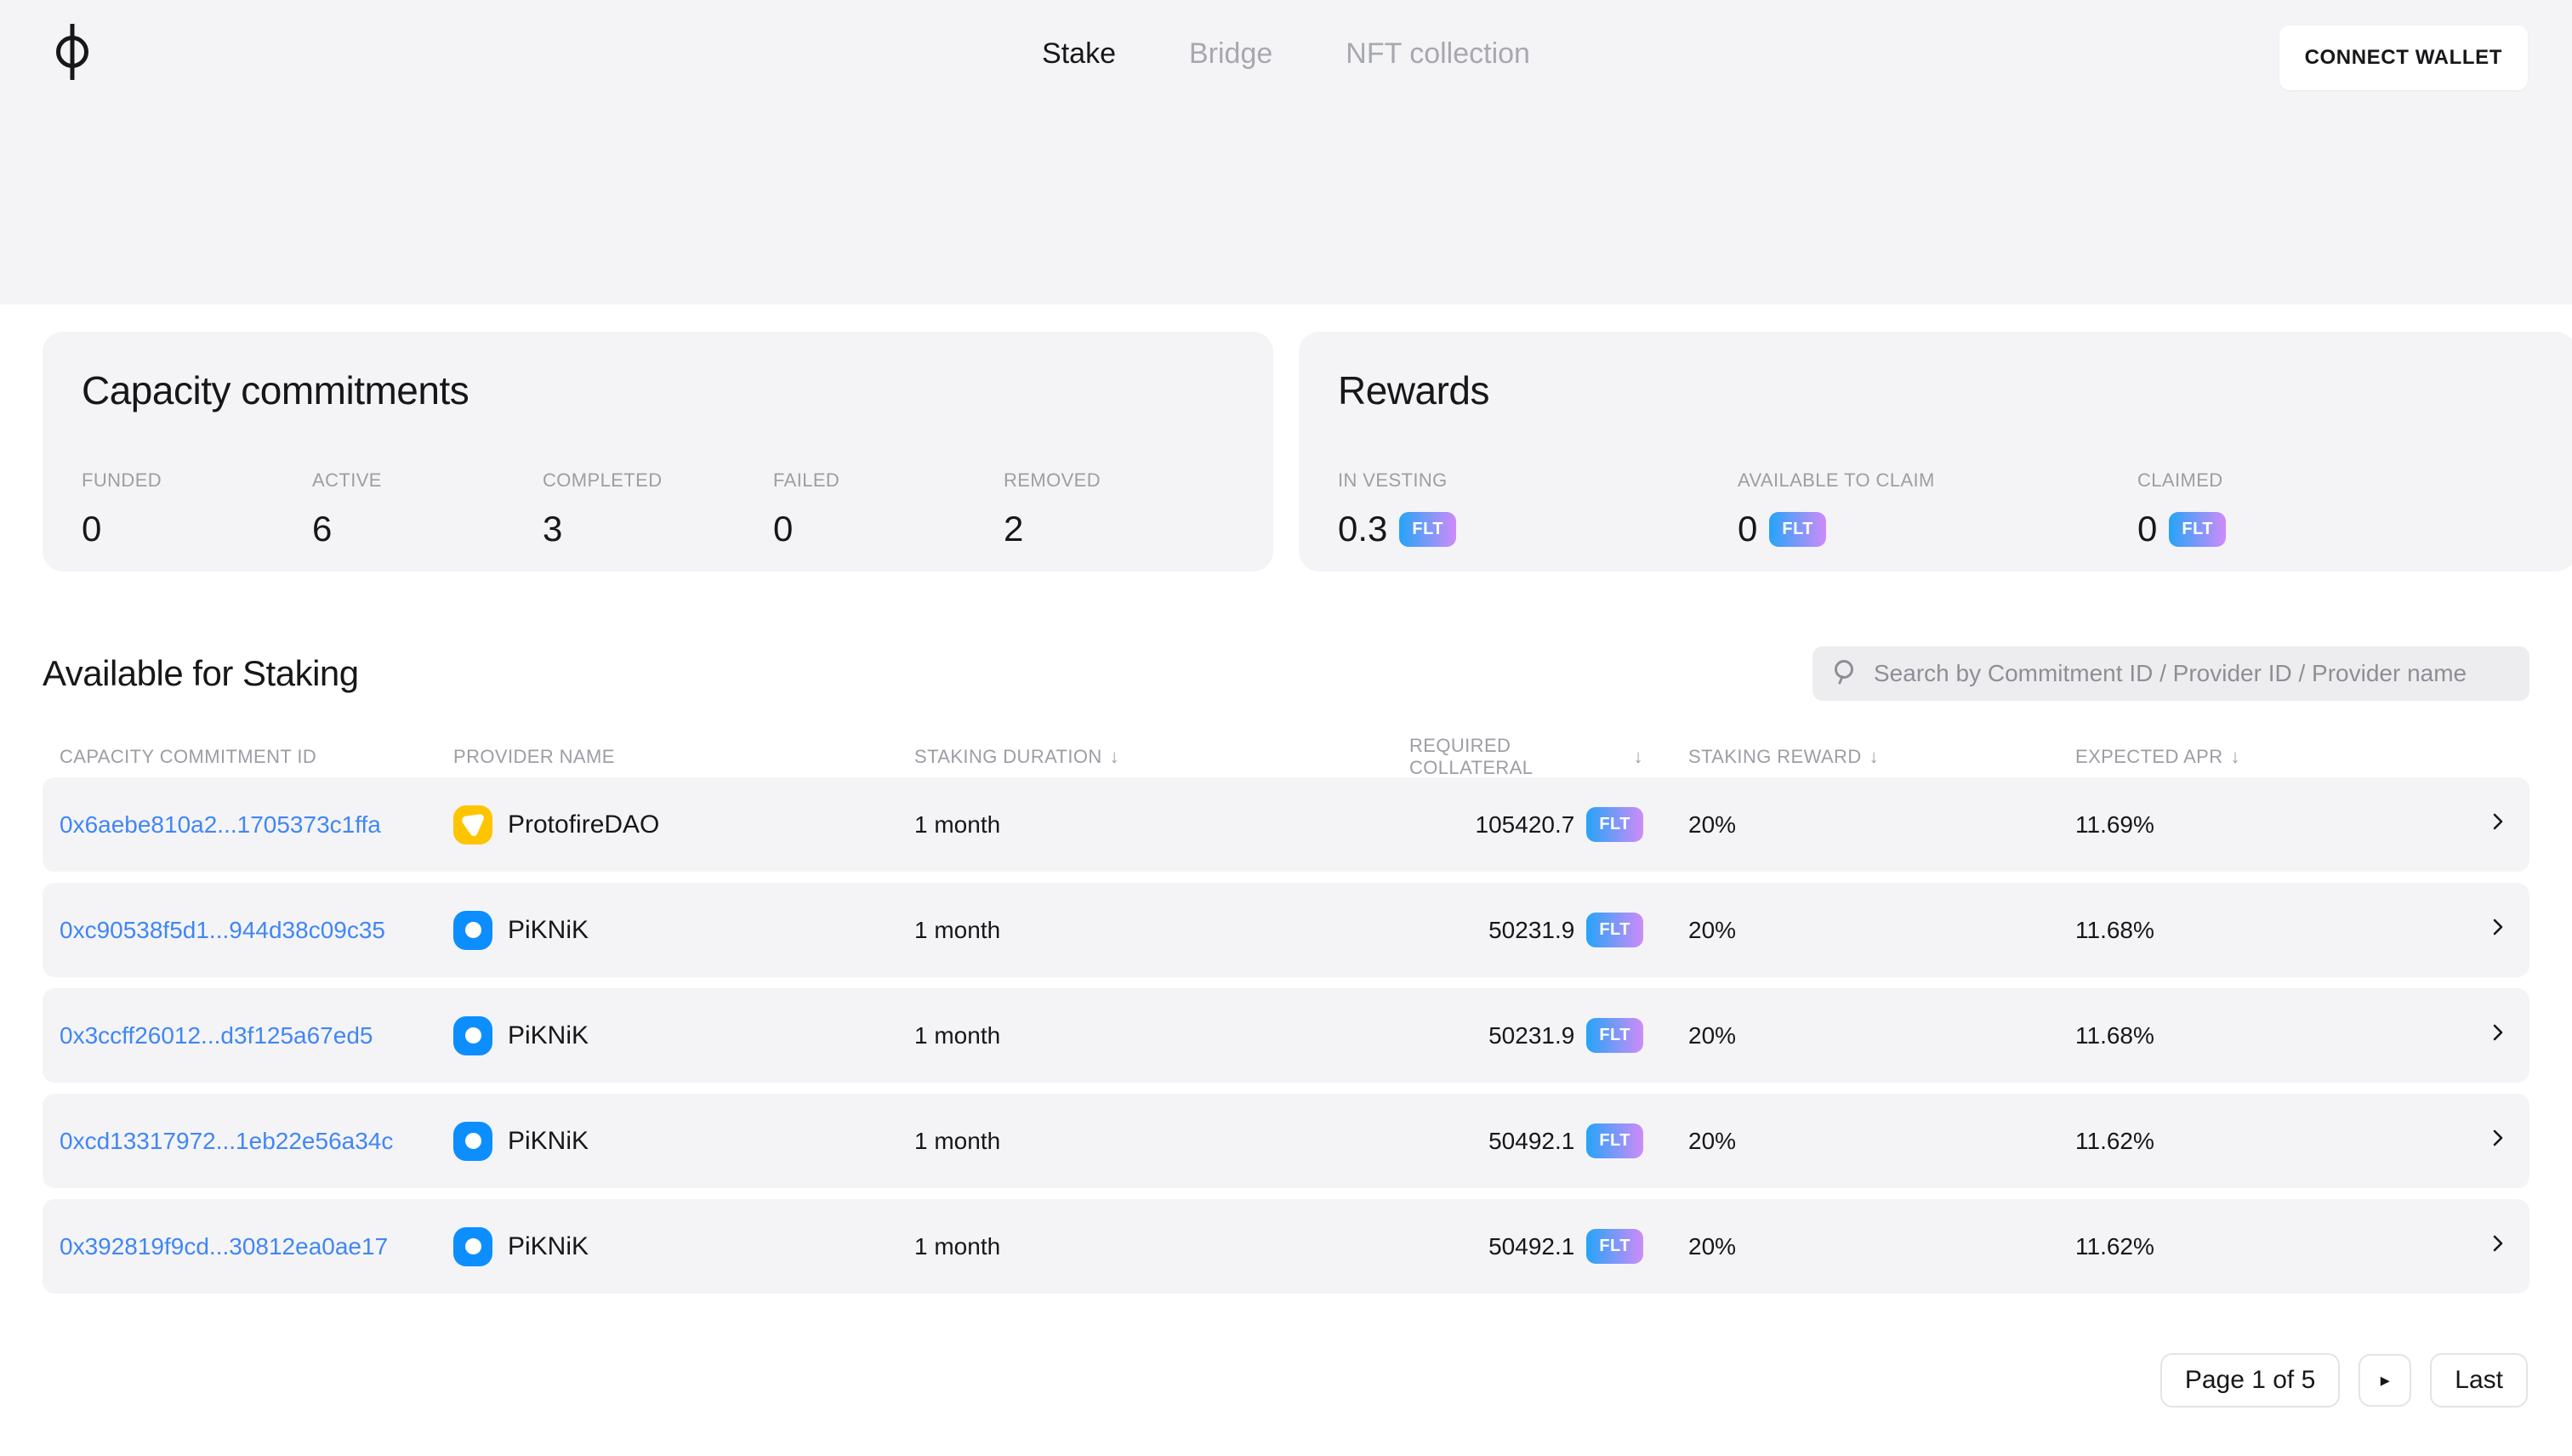 This screenshot has width=2572, height=1456. I want to click on col-provider-name: PROVIDER NAME, so click(534, 756).